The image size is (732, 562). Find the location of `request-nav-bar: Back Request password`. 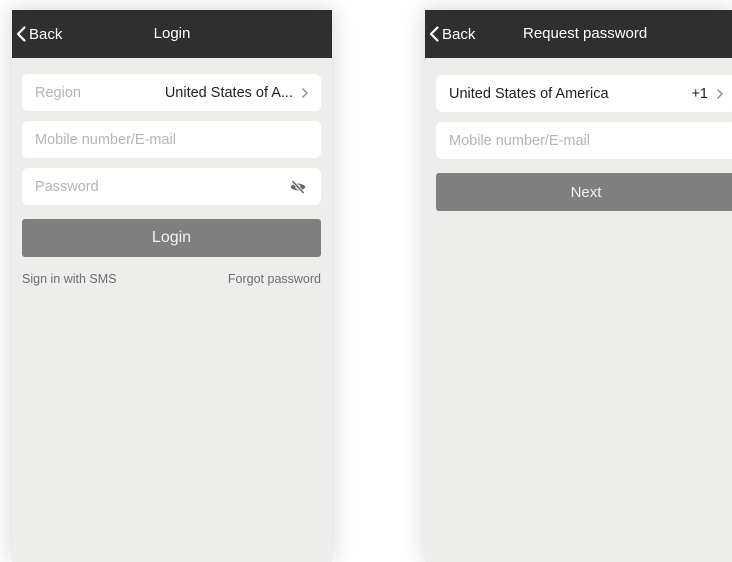

request-nav-bar: Back Request password is located at coordinates (578, 34).